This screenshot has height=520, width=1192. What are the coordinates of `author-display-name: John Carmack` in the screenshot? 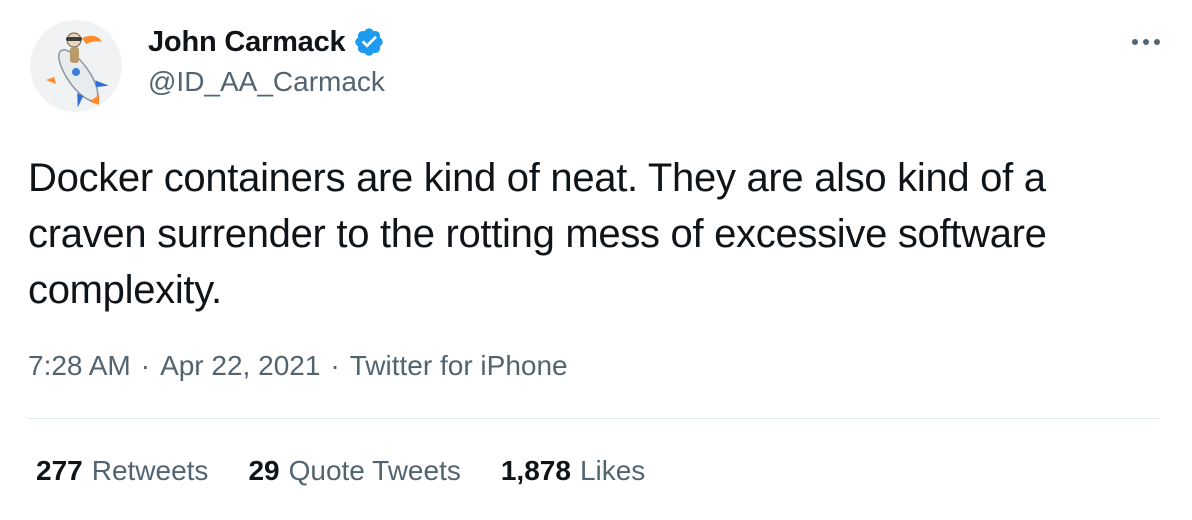 It's located at (247, 42).